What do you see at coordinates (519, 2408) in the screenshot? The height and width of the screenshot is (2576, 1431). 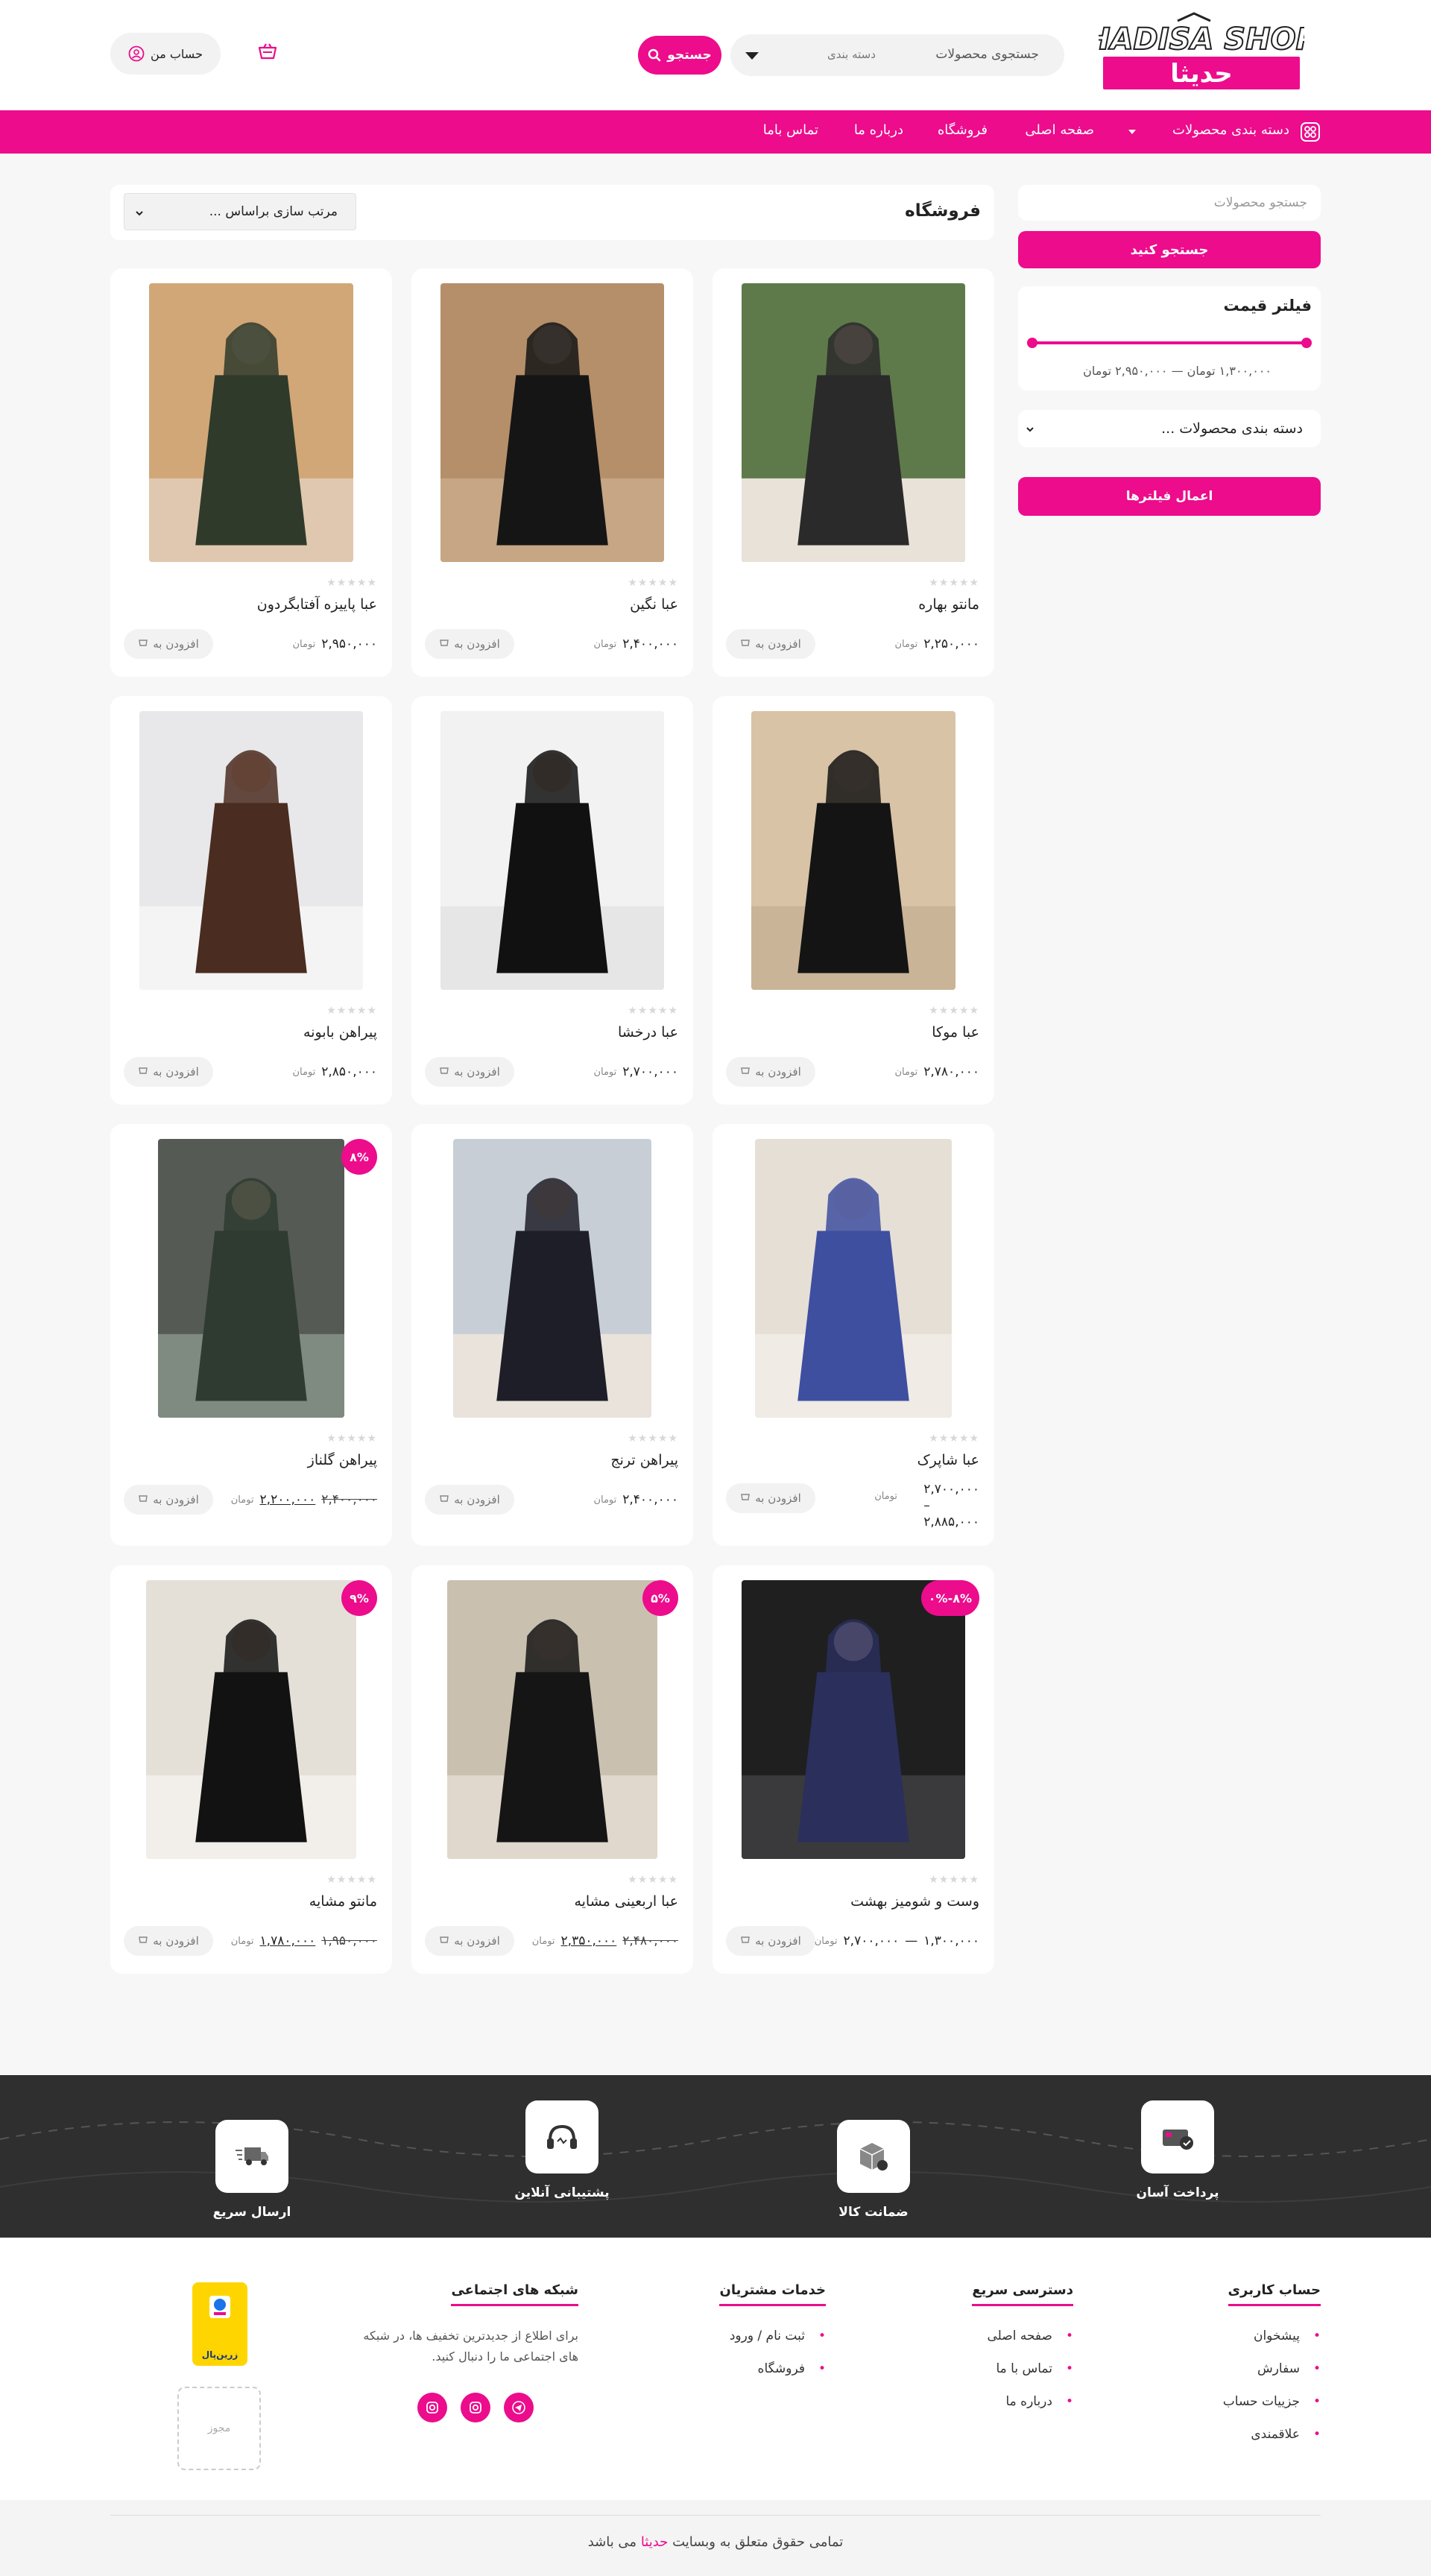 I see `telegram-icon` at bounding box center [519, 2408].